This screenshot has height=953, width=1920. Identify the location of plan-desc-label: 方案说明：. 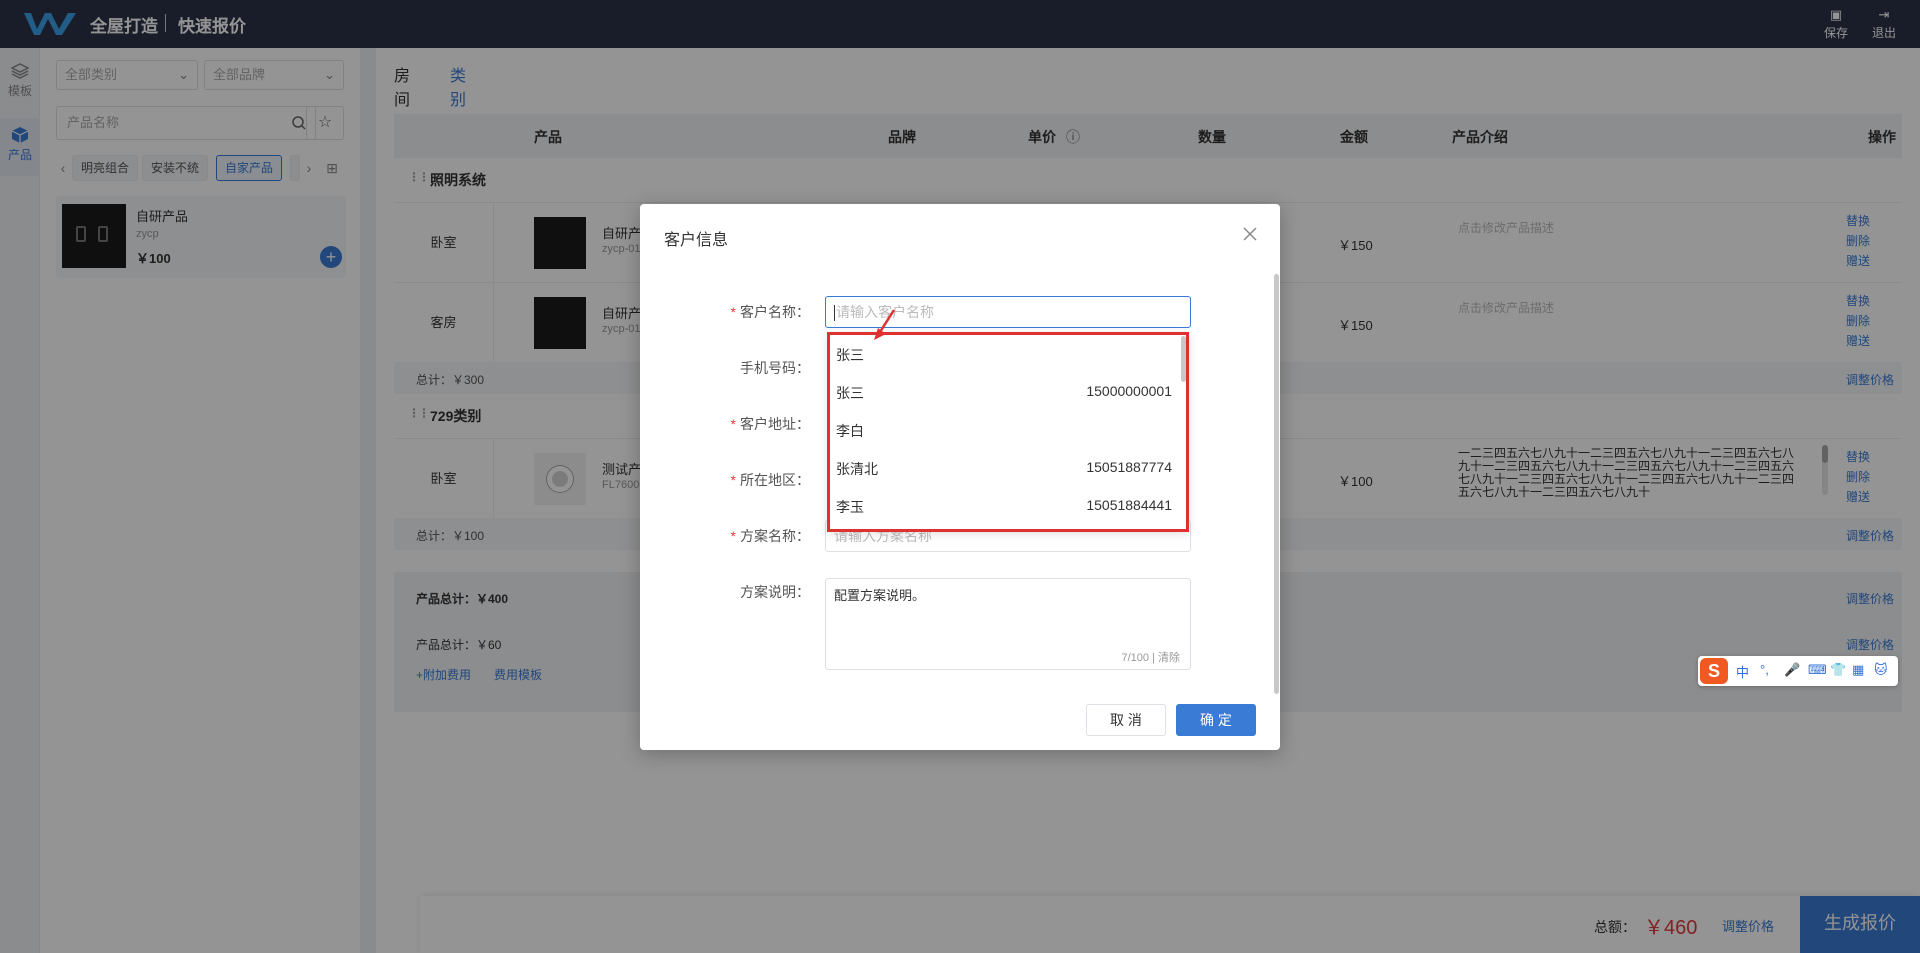
(775, 592).